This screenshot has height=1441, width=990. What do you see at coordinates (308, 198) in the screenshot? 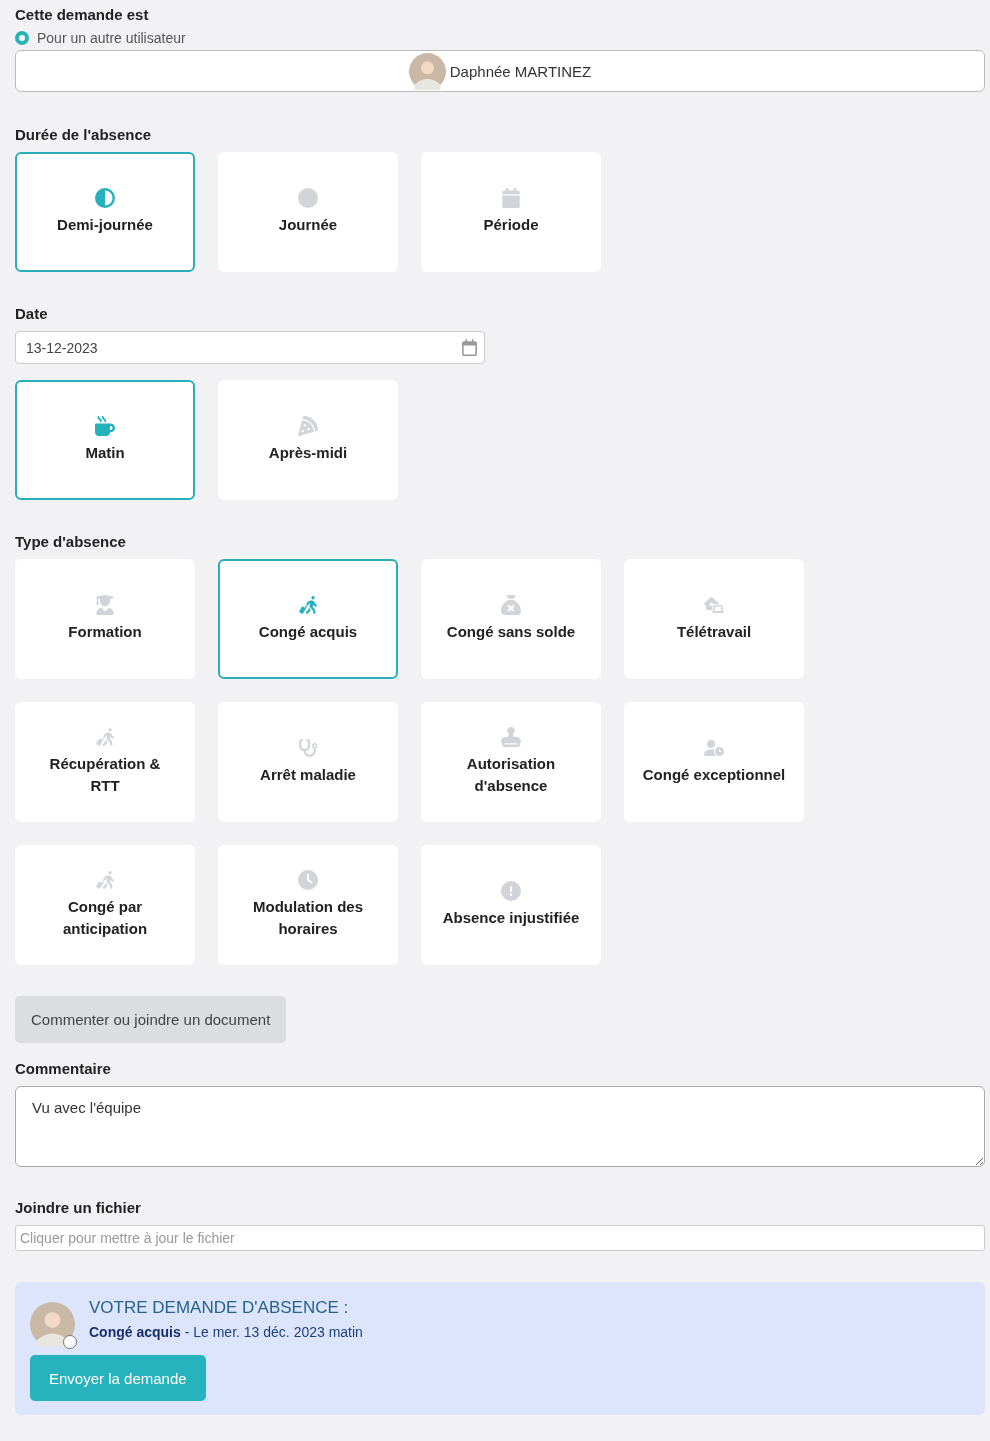
I see `circle-icon` at bounding box center [308, 198].